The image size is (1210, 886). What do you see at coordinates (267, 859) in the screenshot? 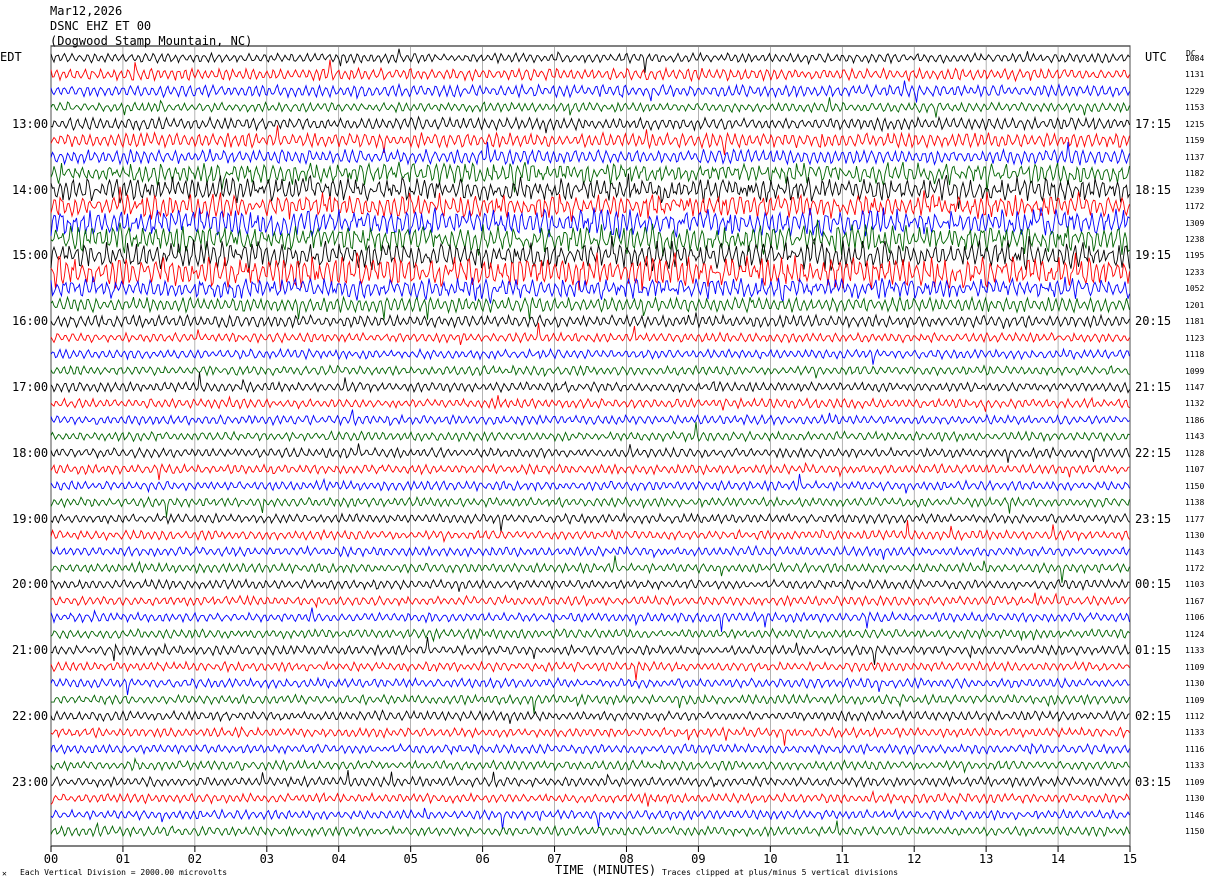
I see `x-tick-label: 03` at bounding box center [267, 859].